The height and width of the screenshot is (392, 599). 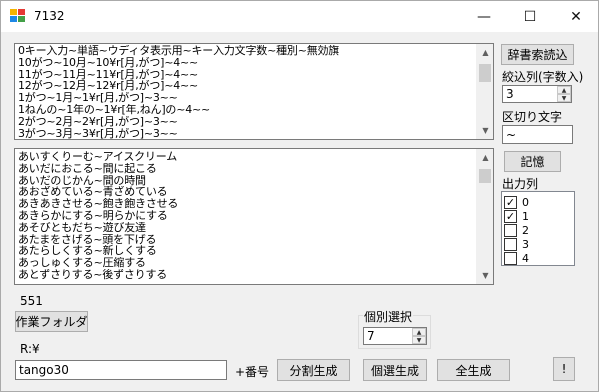 I want to click on work-folder-button: 作業フォルダ, so click(x=51, y=321).